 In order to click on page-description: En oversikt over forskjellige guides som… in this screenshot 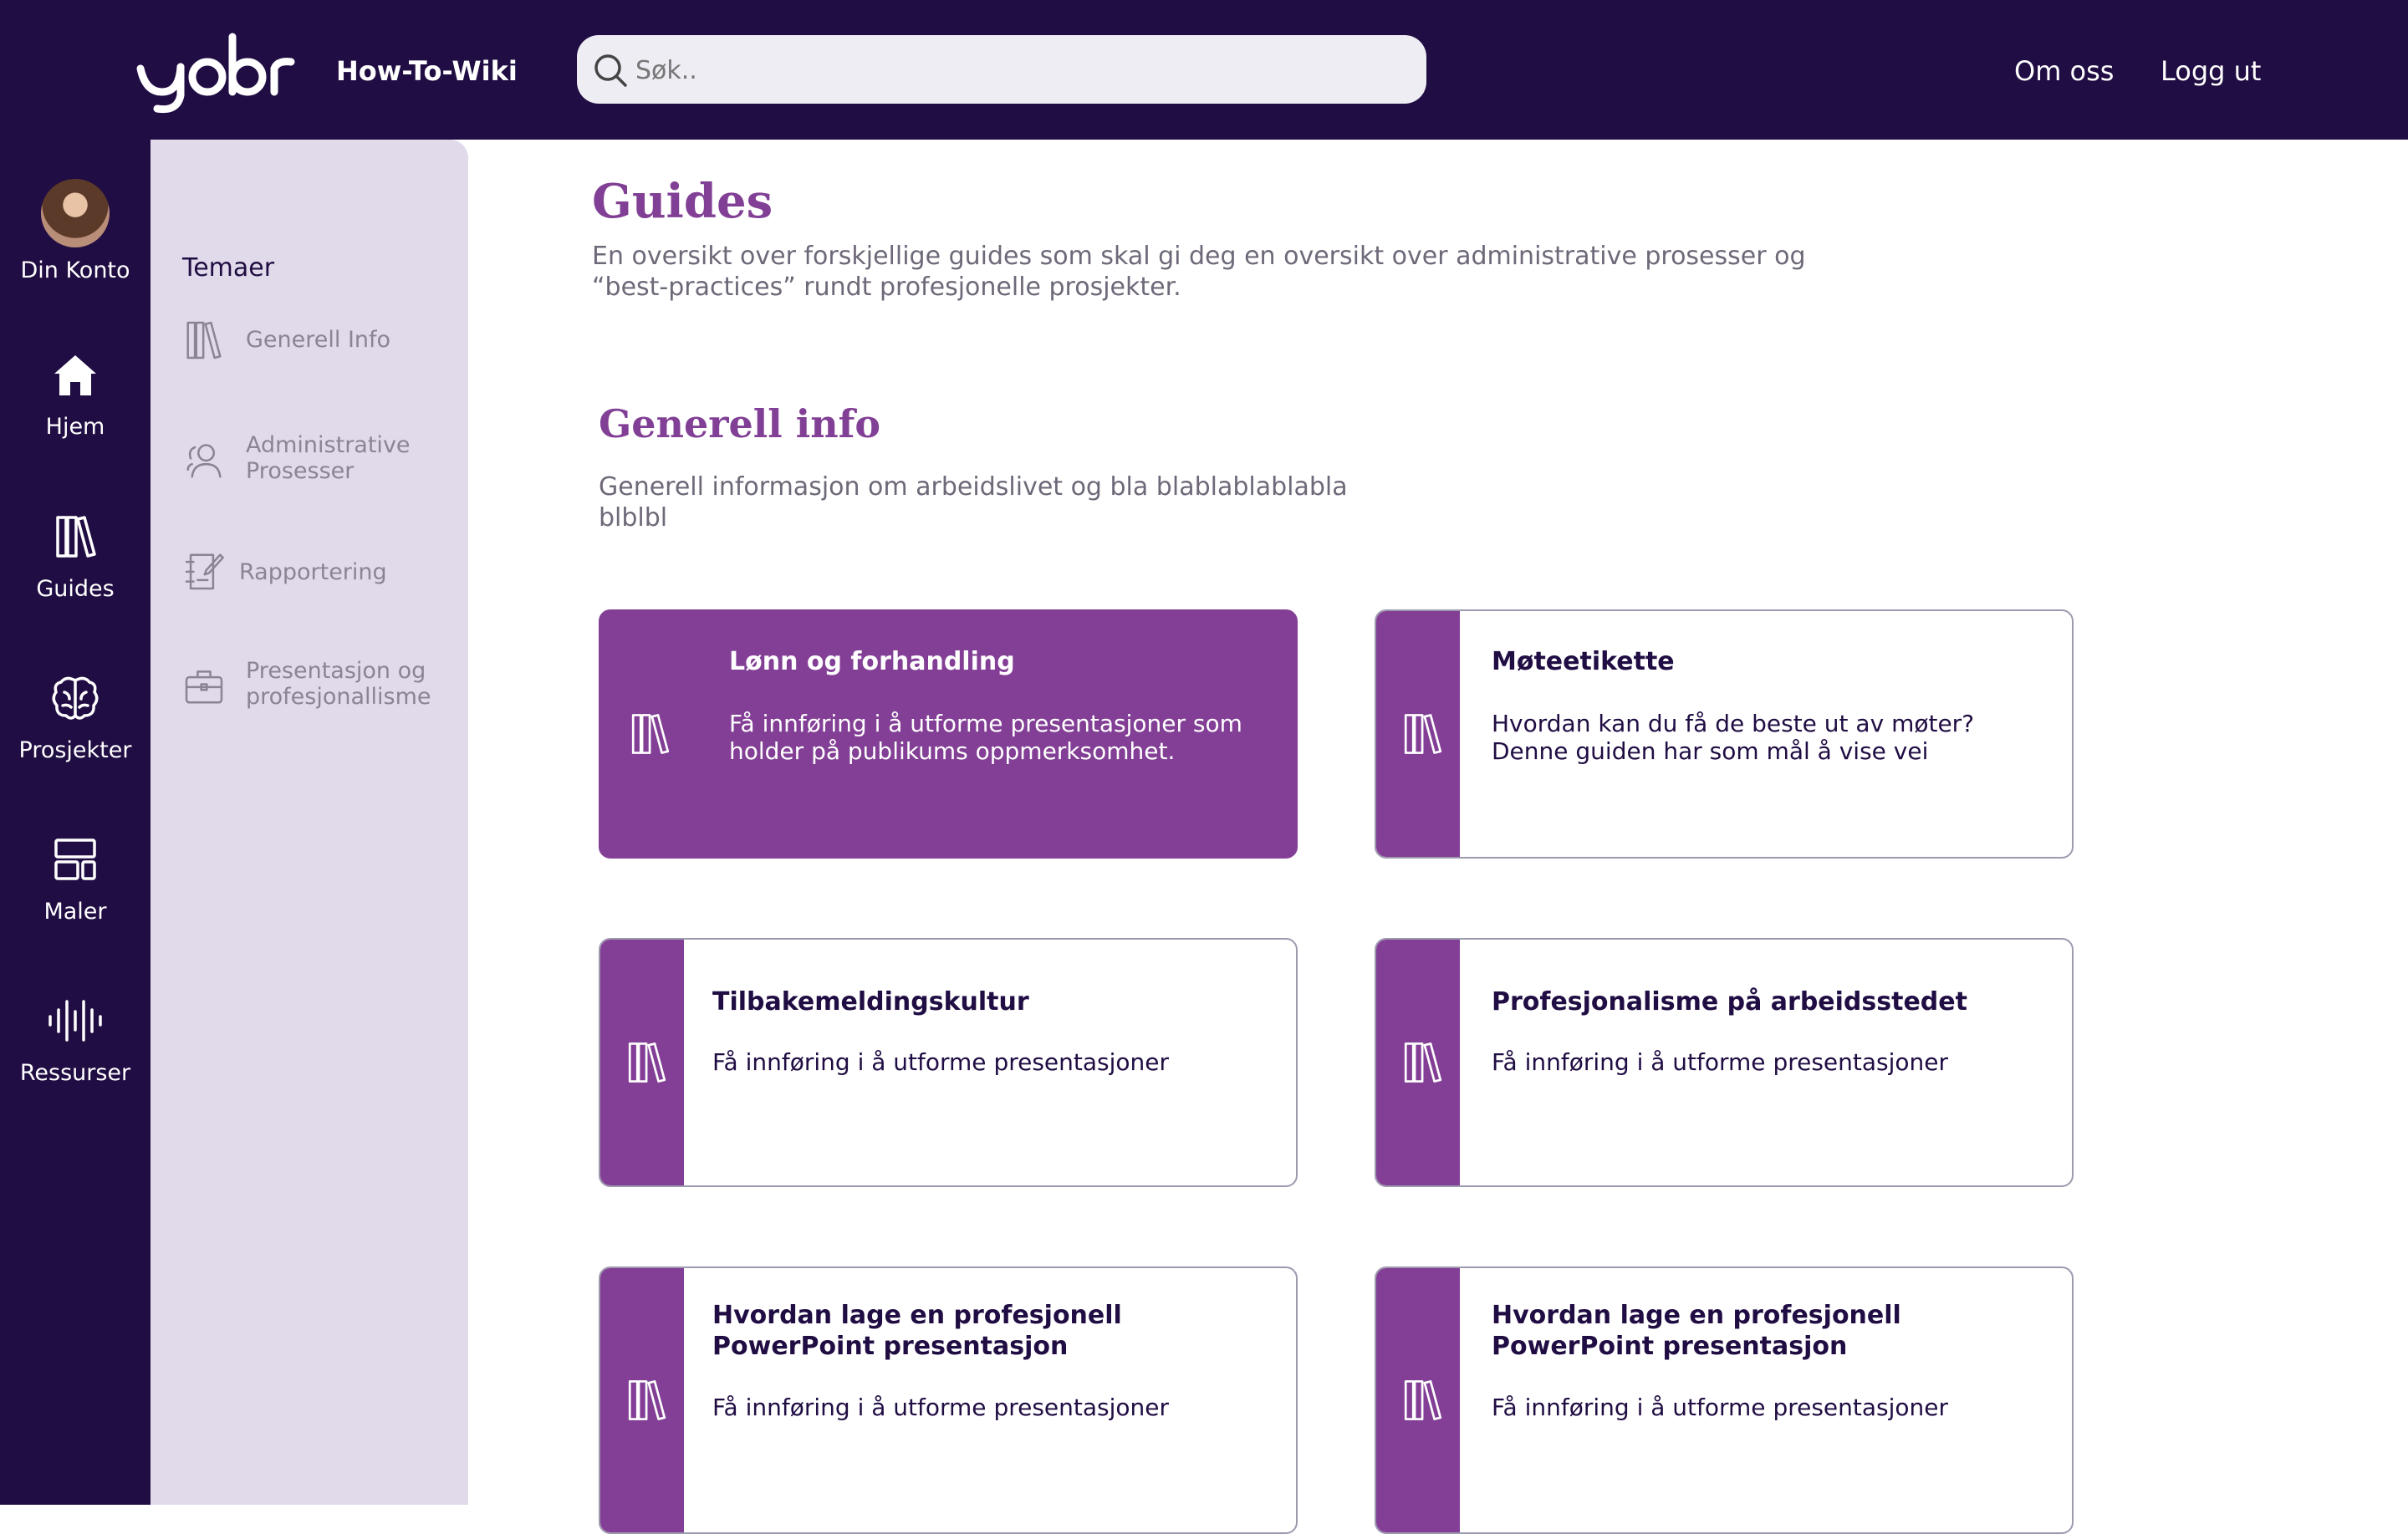, I will do `click(1199, 272)`.